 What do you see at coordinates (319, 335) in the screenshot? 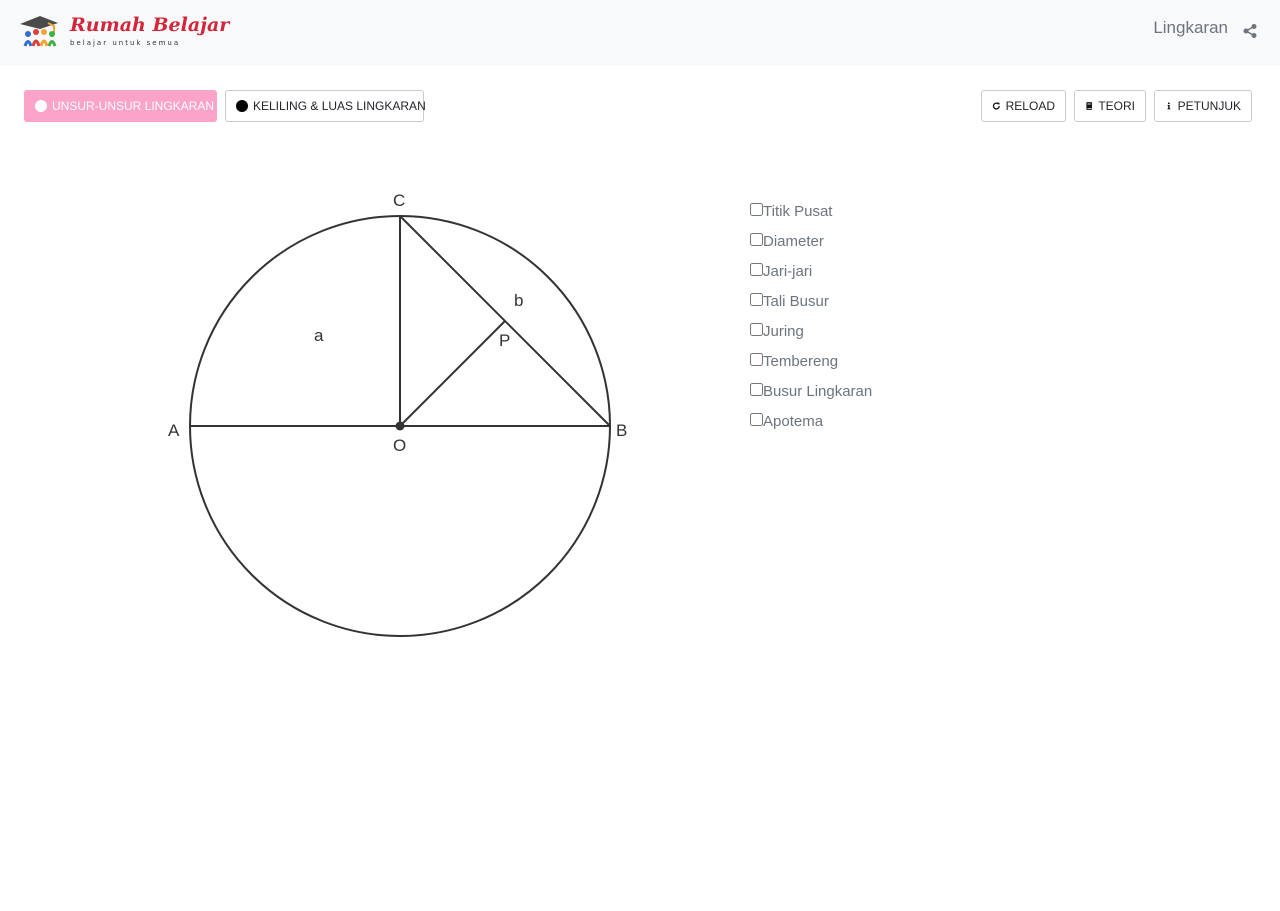
I see `region-label-a: a` at bounding box center [319, 335].